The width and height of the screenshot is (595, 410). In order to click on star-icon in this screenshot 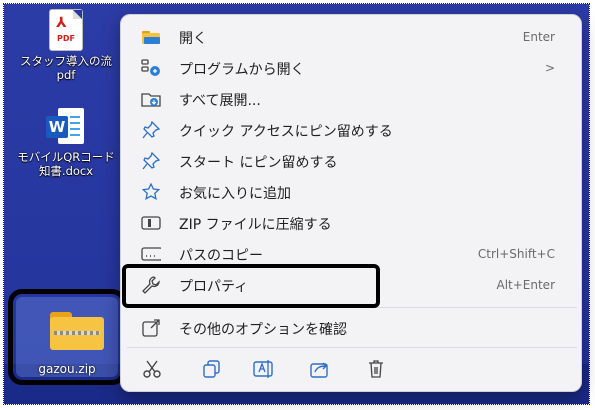, I will do `click(151, 192)`.